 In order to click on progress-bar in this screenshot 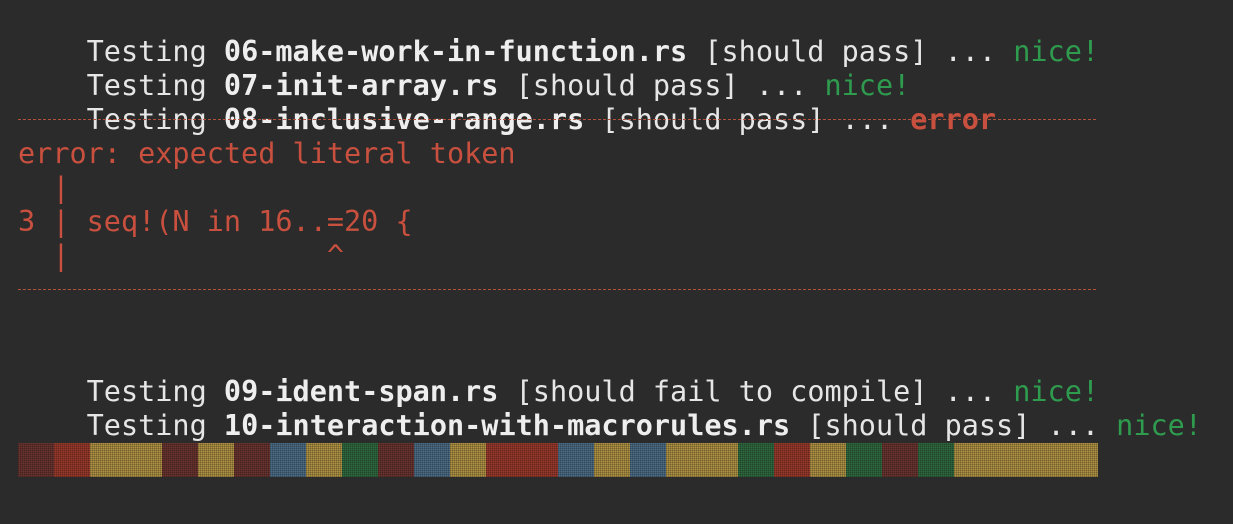, I will do `click(558, 460)`.